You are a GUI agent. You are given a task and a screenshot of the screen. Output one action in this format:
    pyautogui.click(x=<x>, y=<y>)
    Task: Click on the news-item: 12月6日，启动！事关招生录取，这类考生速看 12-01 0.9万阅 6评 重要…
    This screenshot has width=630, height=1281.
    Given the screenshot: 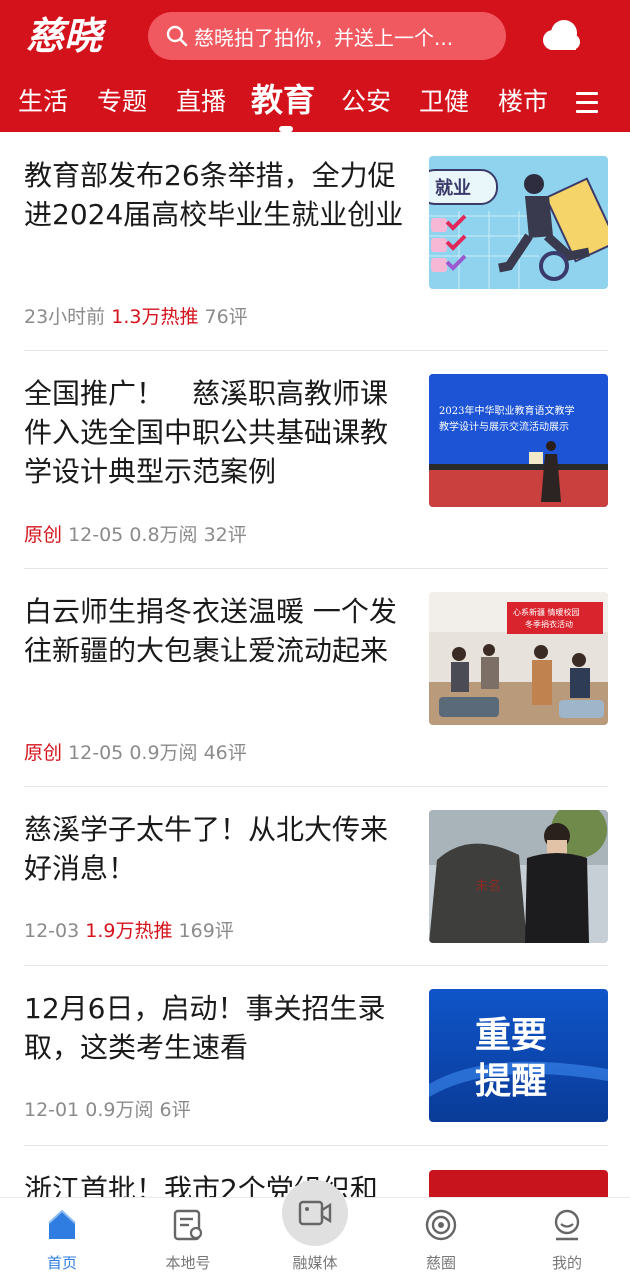 What is the action you would take?
    pyautogui.click(x=316, y=1069)
    